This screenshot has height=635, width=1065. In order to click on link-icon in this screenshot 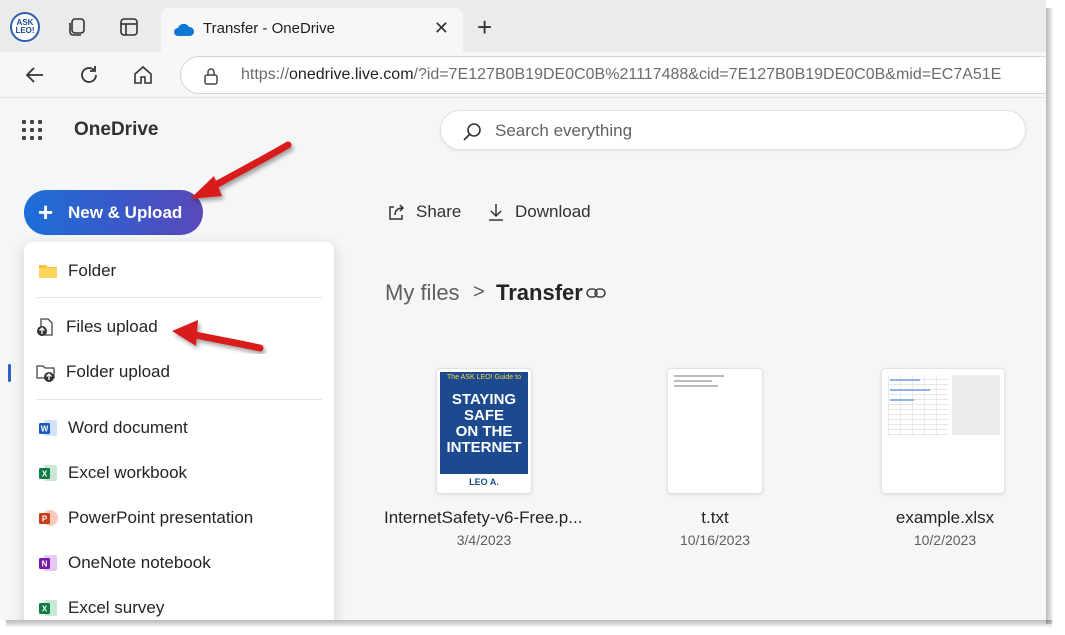, I will do `click(596, 293)`.